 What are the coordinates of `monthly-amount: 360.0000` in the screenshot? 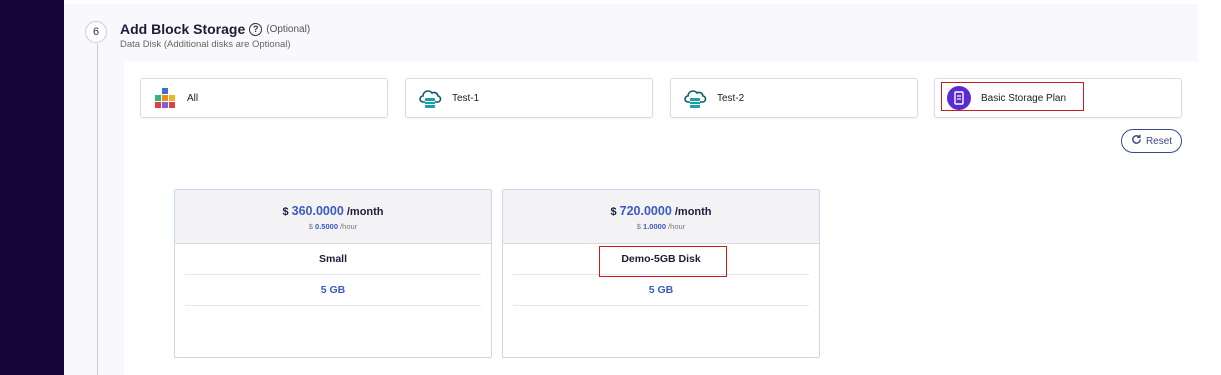 It's located at (317, 211).